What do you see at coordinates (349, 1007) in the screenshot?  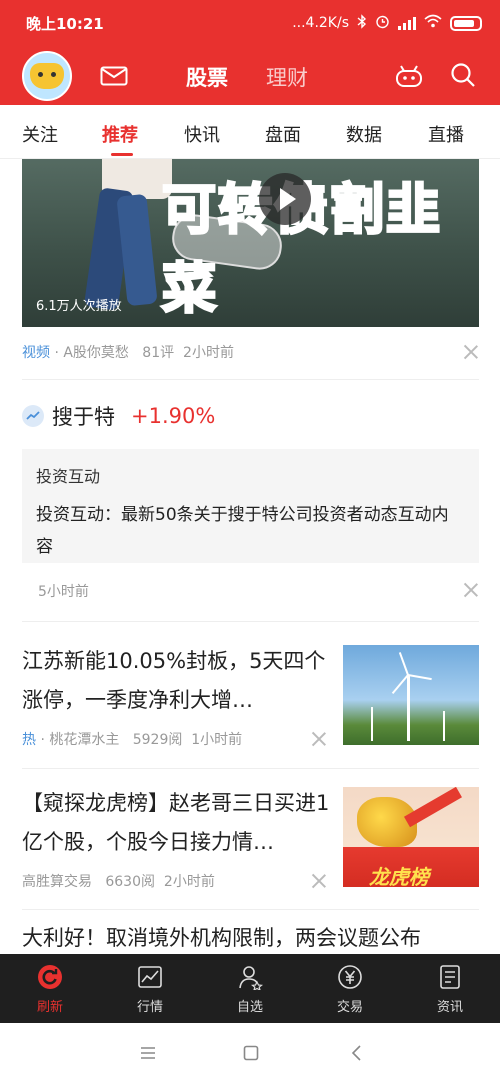 I see `nav-label: 交易` at bounding box center [349, 1007].